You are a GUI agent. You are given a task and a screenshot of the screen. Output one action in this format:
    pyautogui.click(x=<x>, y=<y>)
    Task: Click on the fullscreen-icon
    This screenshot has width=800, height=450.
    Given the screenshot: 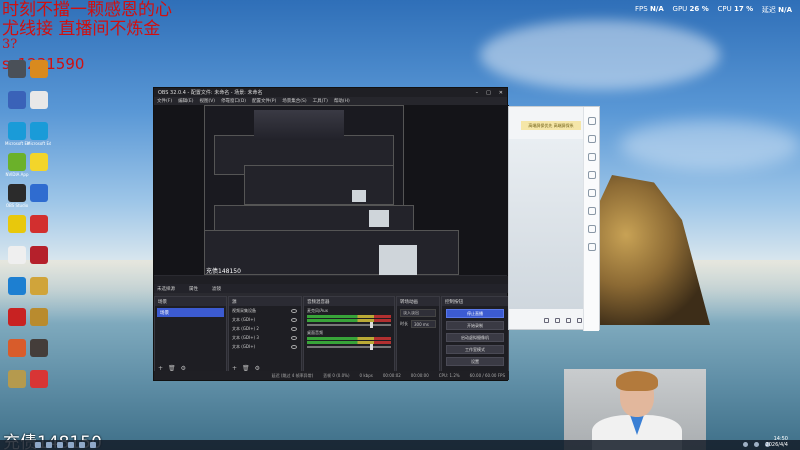 What is the action you would take?
    pyautogui.click(x=579, y=320)
    